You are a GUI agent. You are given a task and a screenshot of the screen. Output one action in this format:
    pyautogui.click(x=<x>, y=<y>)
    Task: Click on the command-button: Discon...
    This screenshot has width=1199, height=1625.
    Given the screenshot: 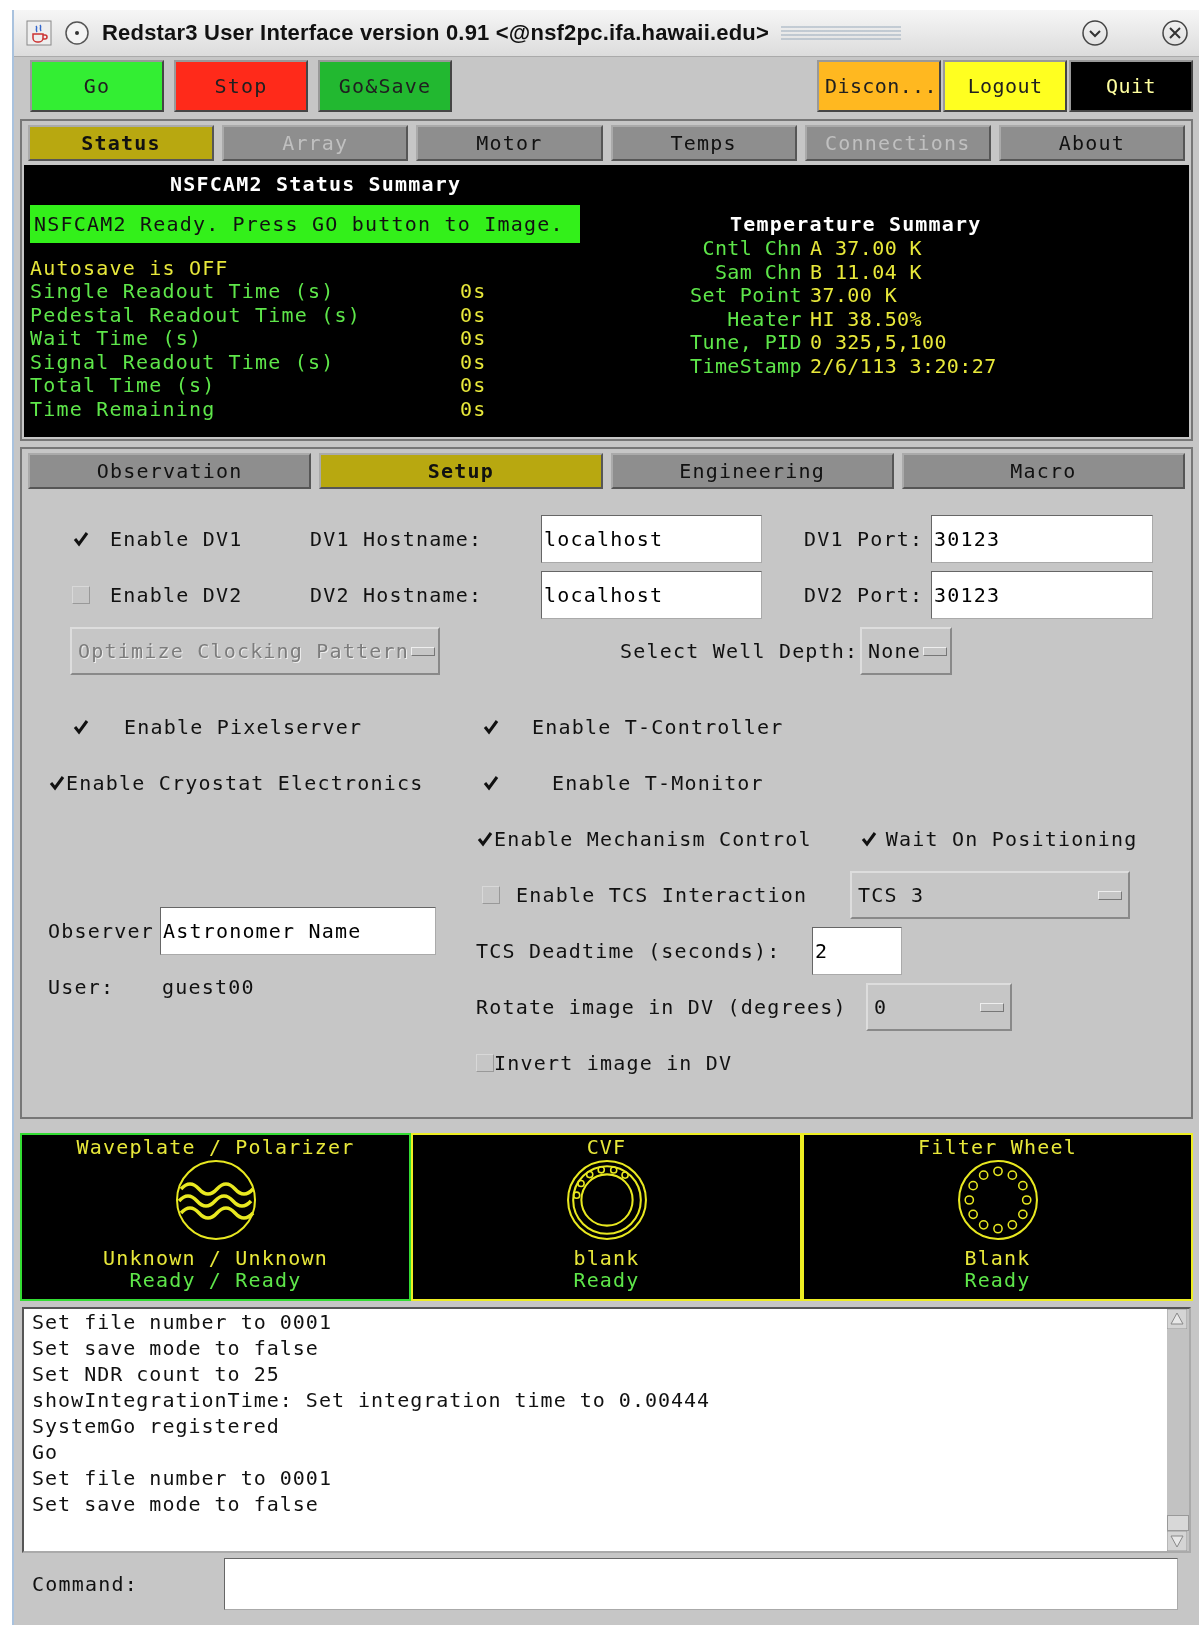 What is the action you would take?
    pyautogui.click(x=879, y=86)
    